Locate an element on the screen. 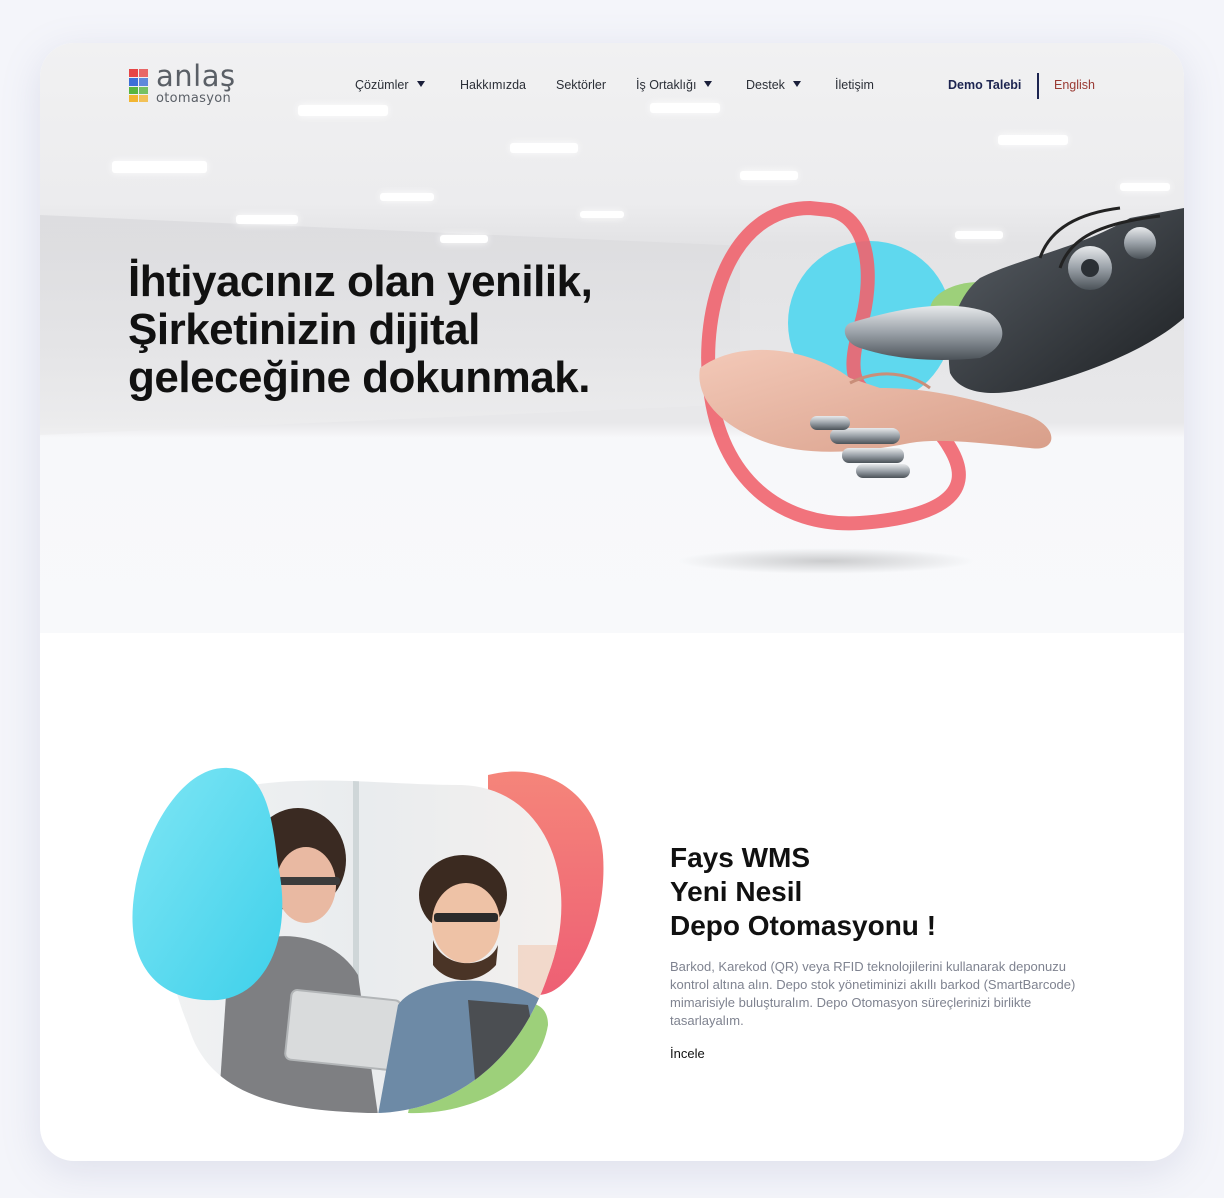  feature-more-link: İncele is located at coordinates (687, 1053).